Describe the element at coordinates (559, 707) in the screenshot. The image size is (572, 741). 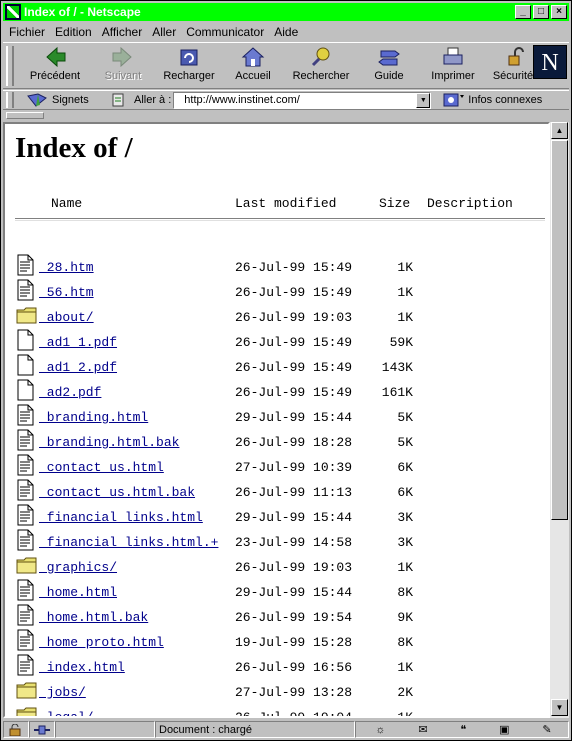
I see `scroll-down-button: ▼` at that location.